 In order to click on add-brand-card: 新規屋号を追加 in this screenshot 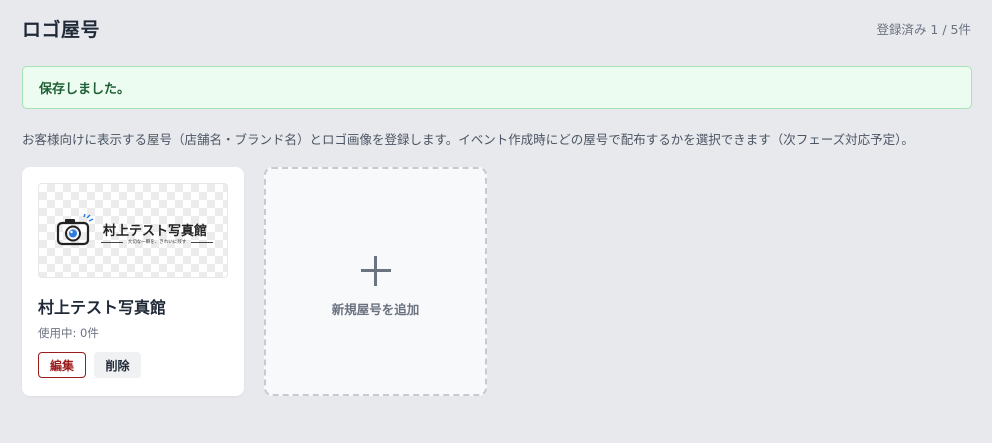, I will do `click(375, 281)`.